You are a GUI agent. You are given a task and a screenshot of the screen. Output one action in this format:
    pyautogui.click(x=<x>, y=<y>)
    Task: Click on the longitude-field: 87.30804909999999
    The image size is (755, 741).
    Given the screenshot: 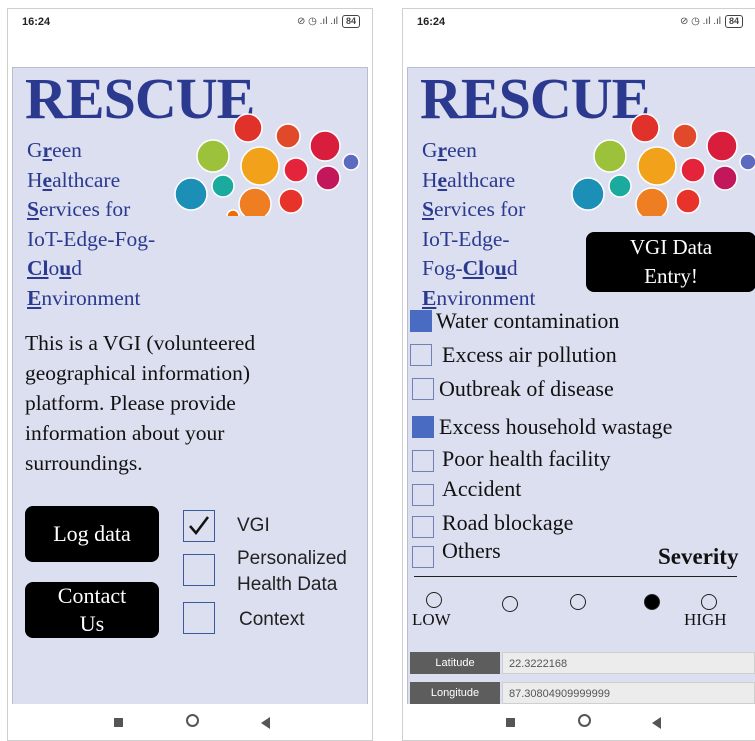 What is the action you would take?
    pyautogui.click(x=628, y=693)
    